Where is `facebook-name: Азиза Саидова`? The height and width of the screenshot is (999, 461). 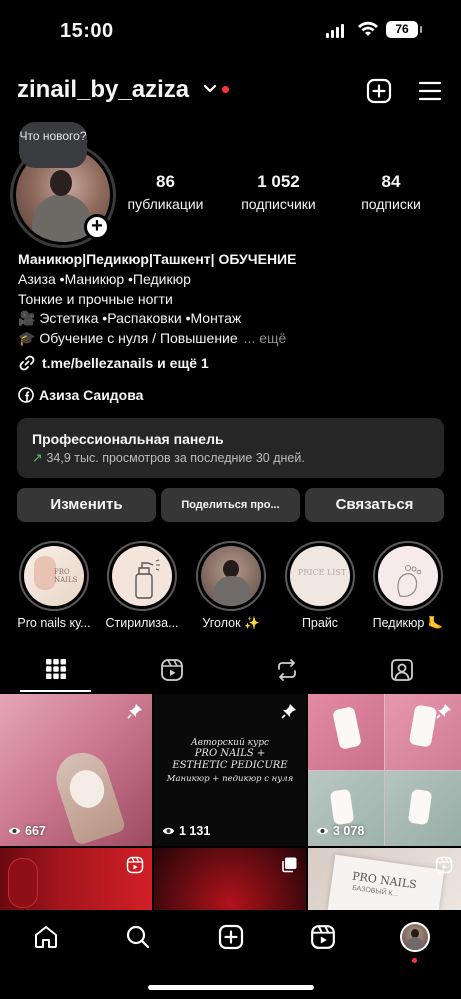
facebook-name: Азиза Саидова is located at coordinates (91, 395).